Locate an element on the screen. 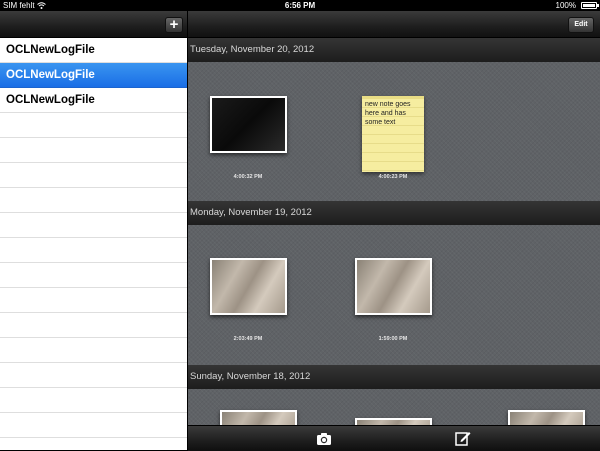 Image resolution: width=600 pixels, height=451 pixels. section-header: Monday, November 19, 2012 is located at coordinates (394, 213).